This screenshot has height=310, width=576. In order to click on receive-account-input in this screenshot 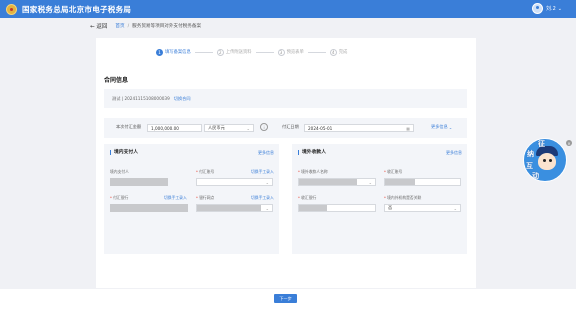, I will do `click(422, 182)`.